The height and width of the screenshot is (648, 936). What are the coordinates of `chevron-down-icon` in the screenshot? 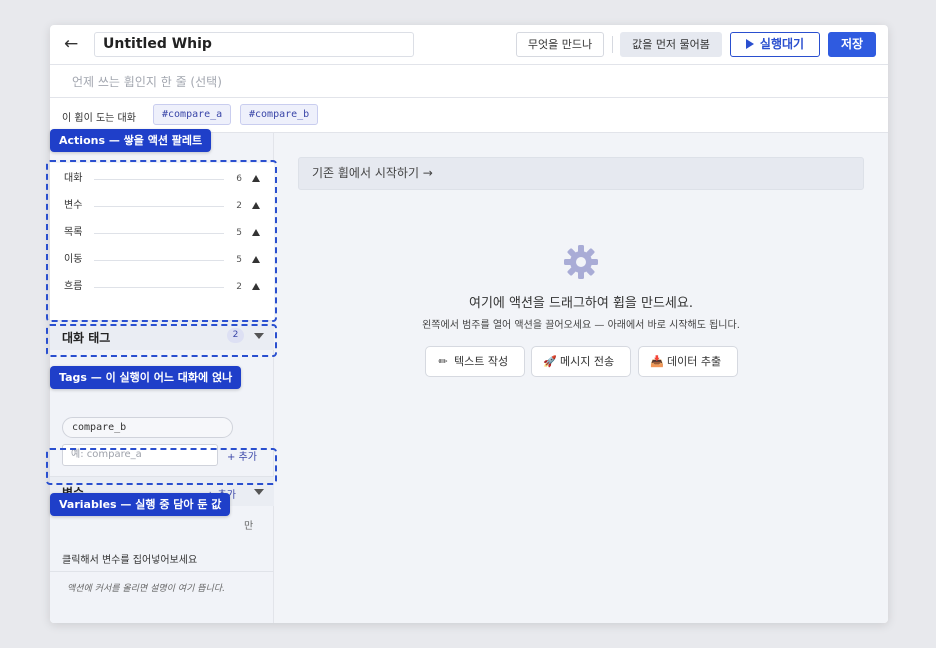 It's located at (259, 492).